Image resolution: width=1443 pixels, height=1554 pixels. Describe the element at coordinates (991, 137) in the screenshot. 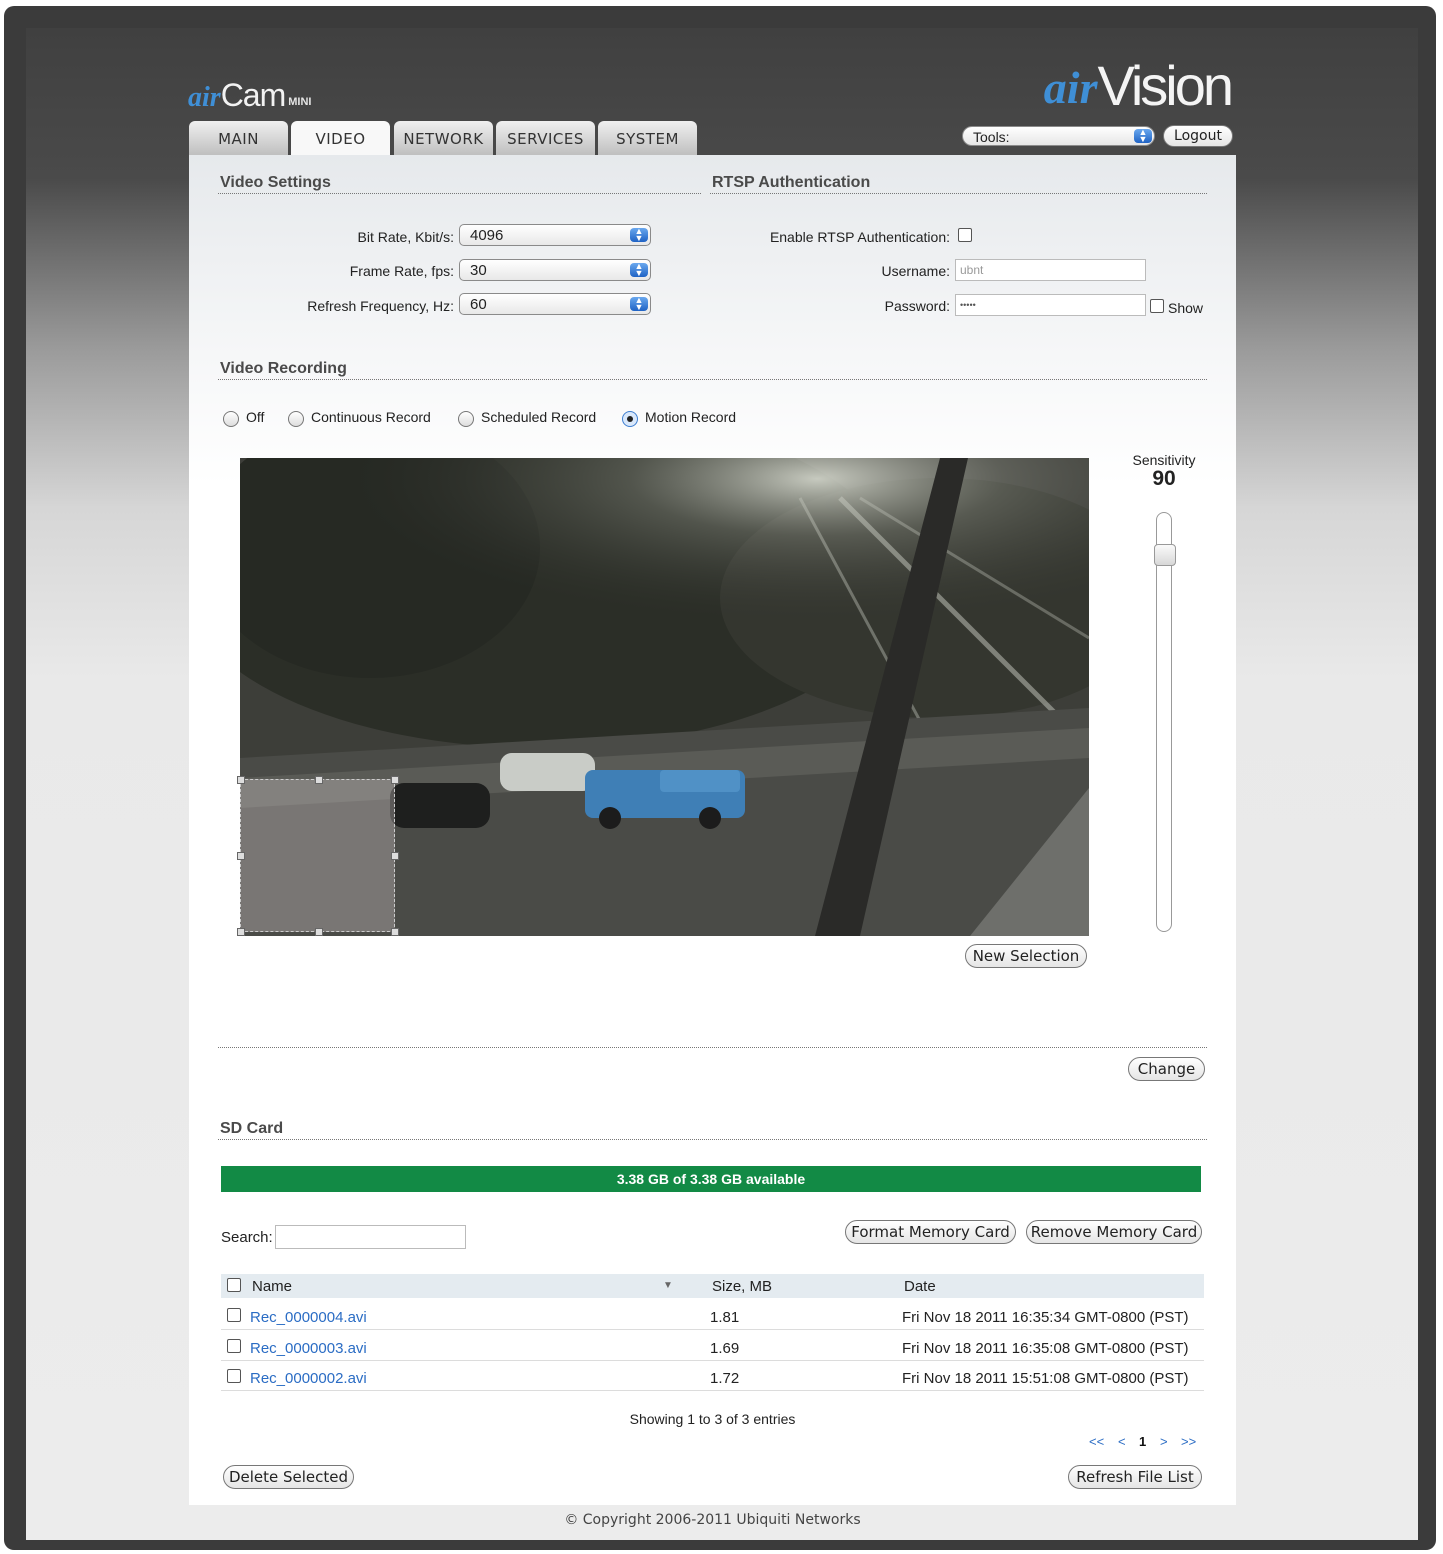

I see `tools-select-value: Tools:` at that location.